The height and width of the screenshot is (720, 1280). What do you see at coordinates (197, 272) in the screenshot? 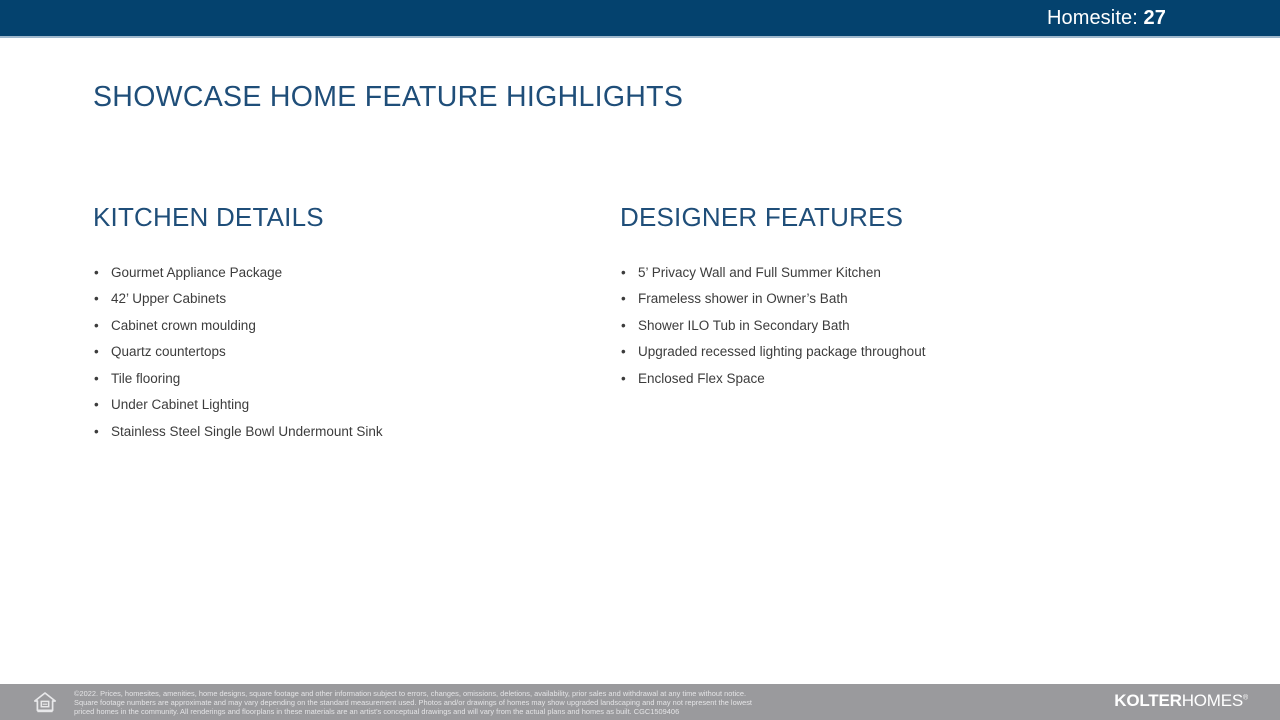
I see `list-item-label: Gourmet Appliance Package` at bounding box center [197, 272].